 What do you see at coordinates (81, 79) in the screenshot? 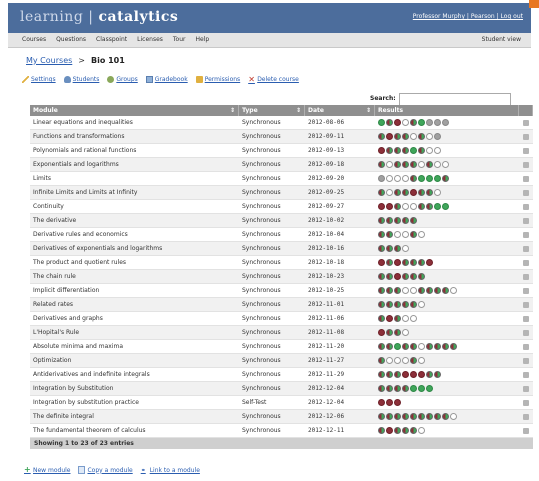
I see `action-students-link: Students` at bounding box center [81, 79].